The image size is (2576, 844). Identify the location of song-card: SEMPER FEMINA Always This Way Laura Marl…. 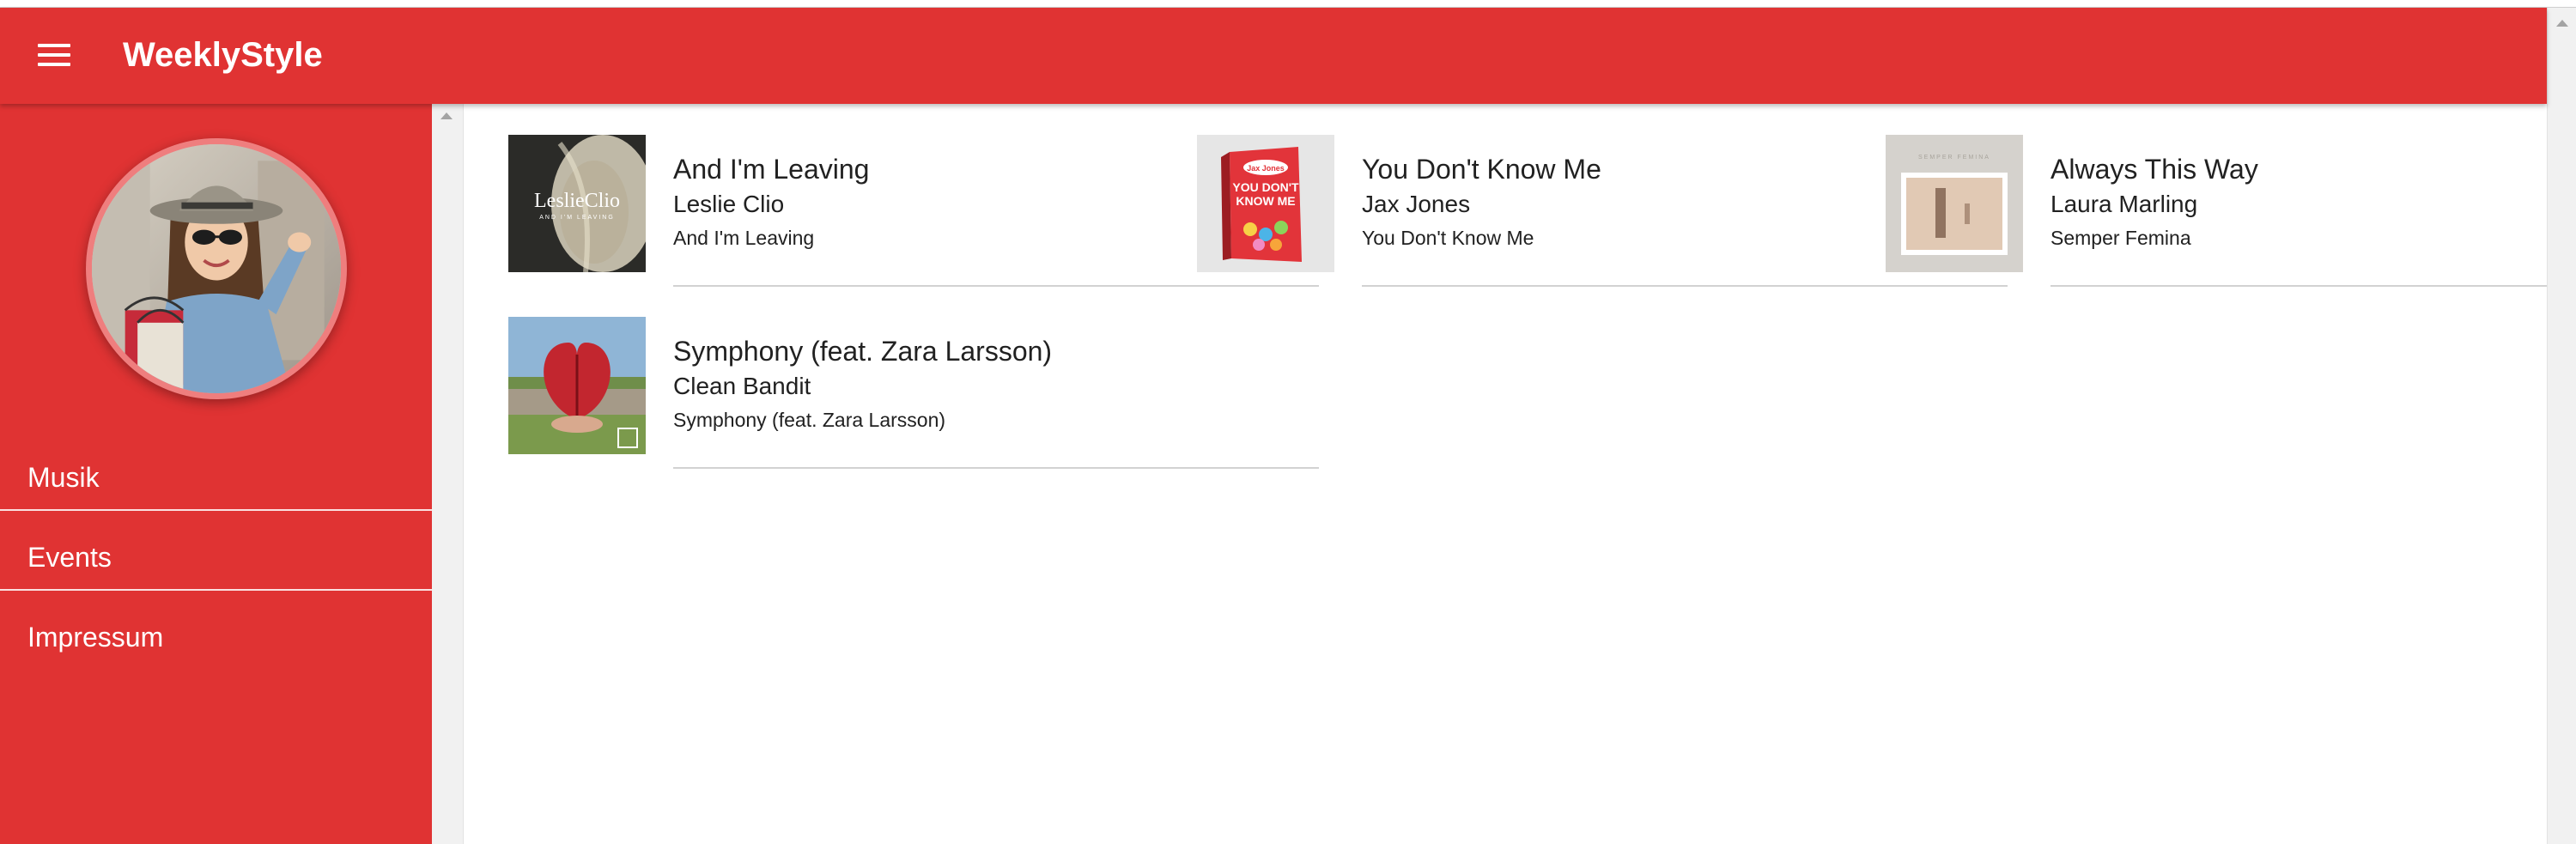
(2231, 212).